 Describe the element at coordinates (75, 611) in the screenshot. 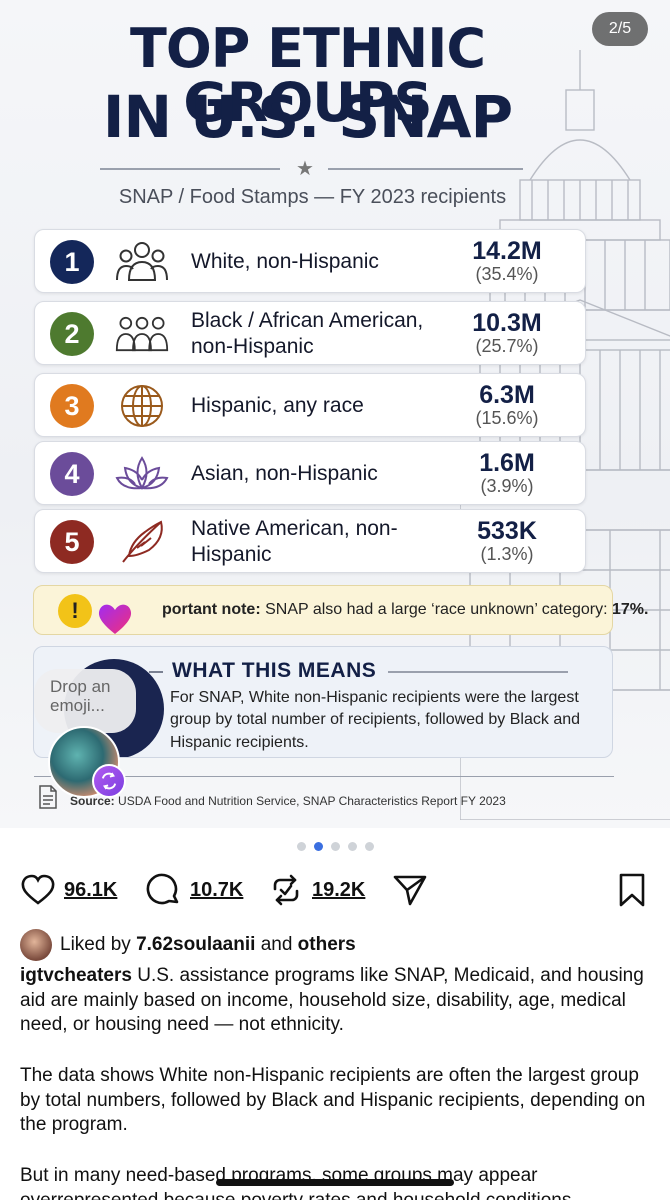

I see `exclamation-icon: !` at that location.